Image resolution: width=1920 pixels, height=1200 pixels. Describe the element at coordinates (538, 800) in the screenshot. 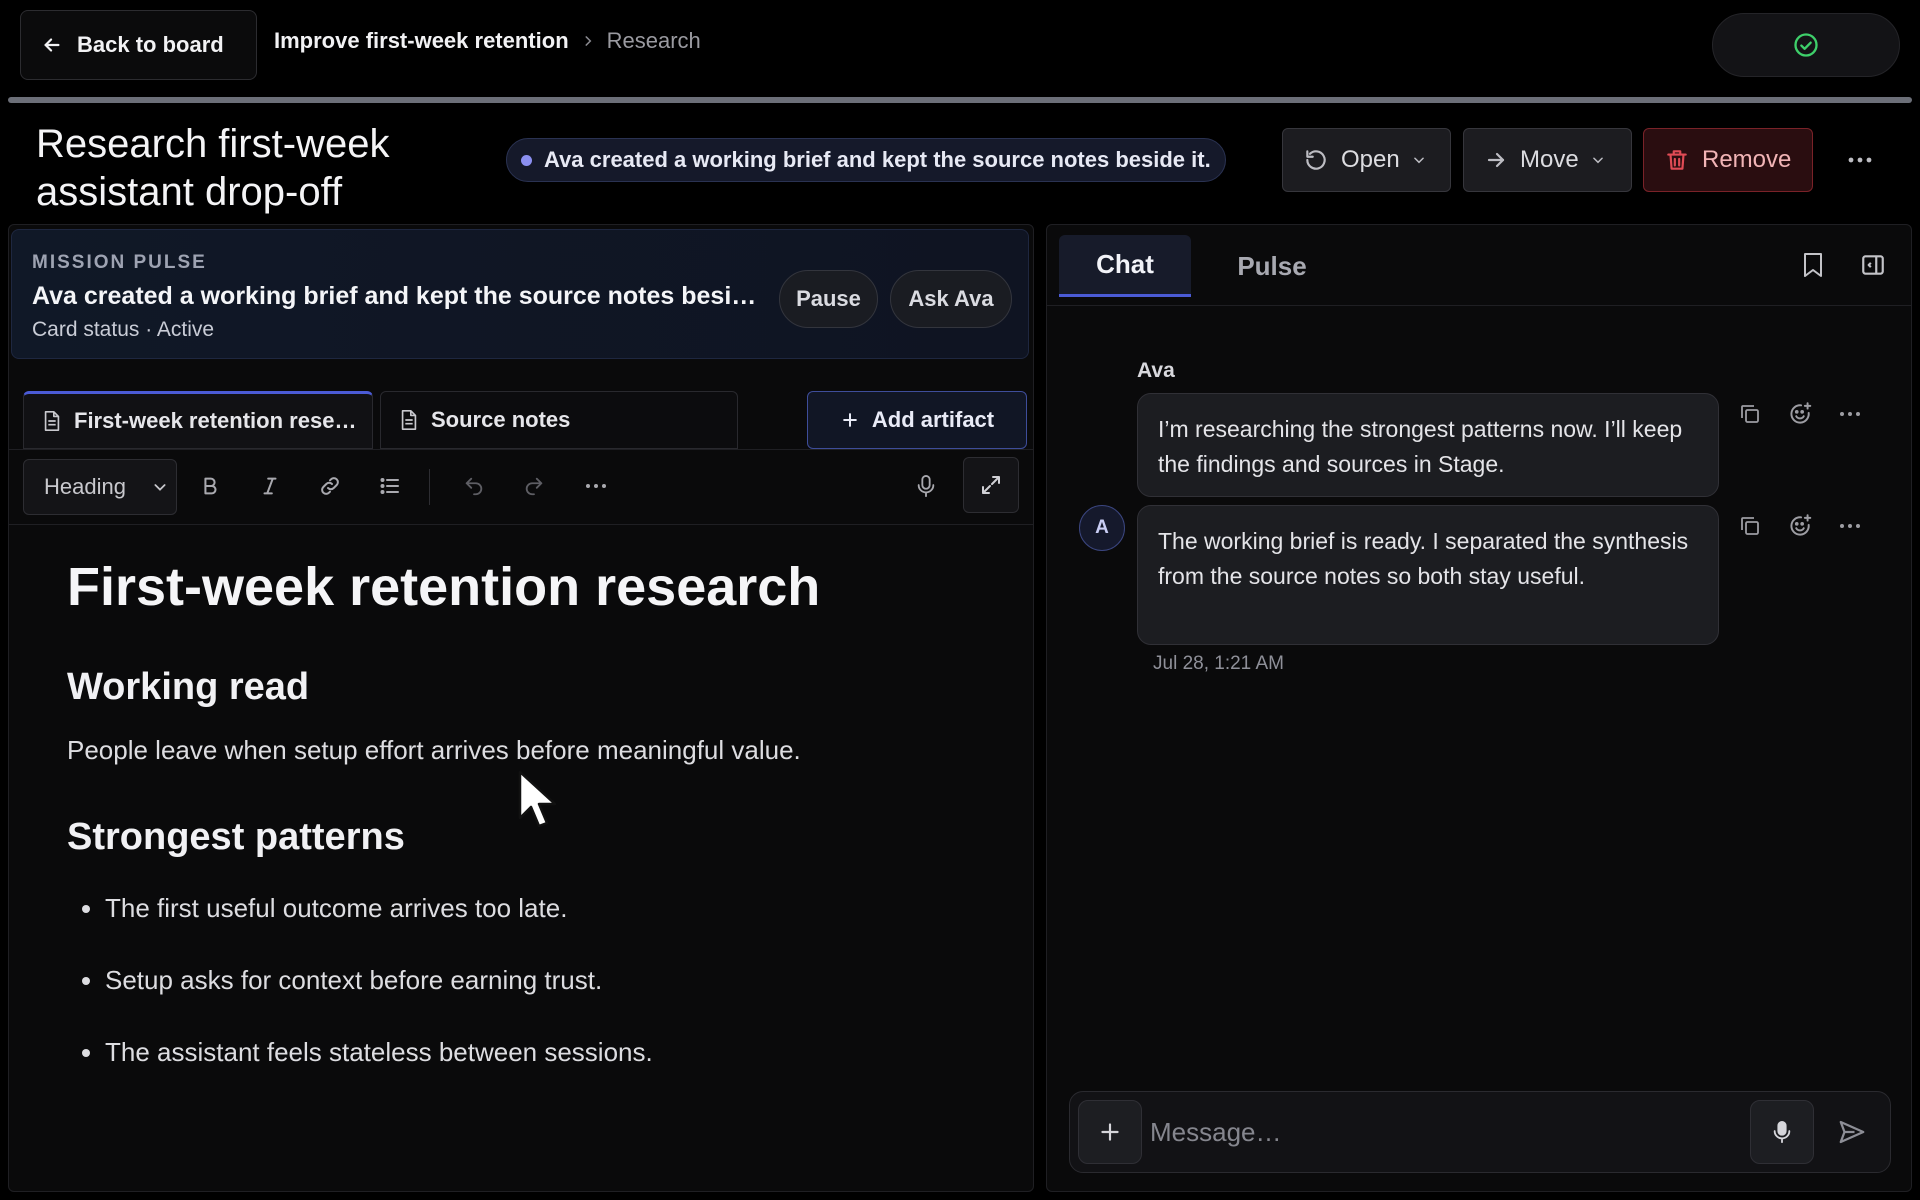

I see `mouse-cursor-icon` at that location.